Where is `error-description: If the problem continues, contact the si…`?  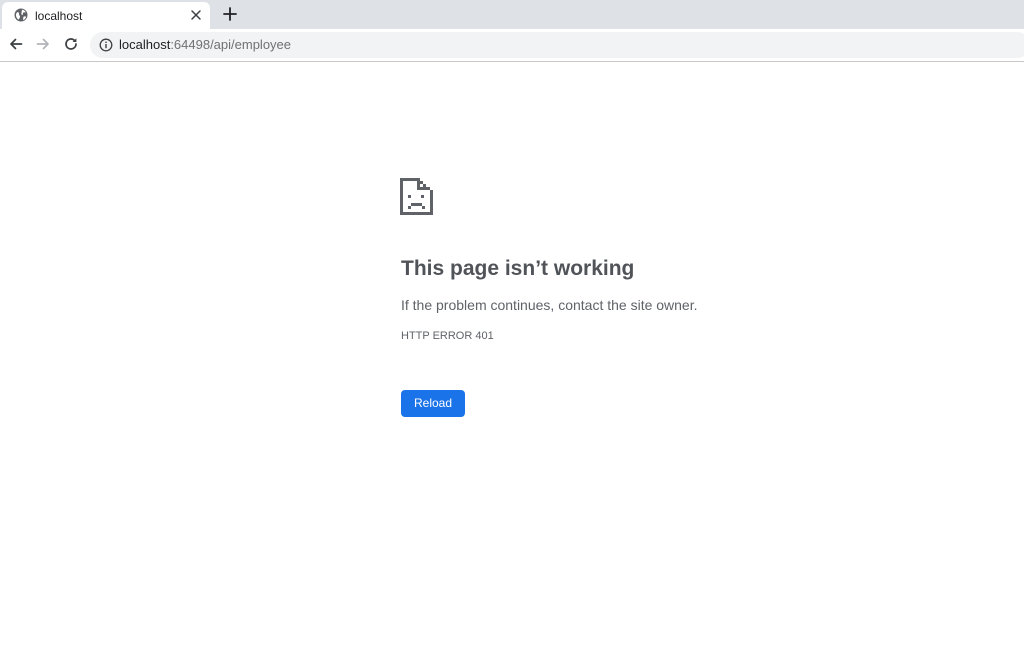 error-description: If the problem continues, contact the si… is located at coordinates (549, 305).